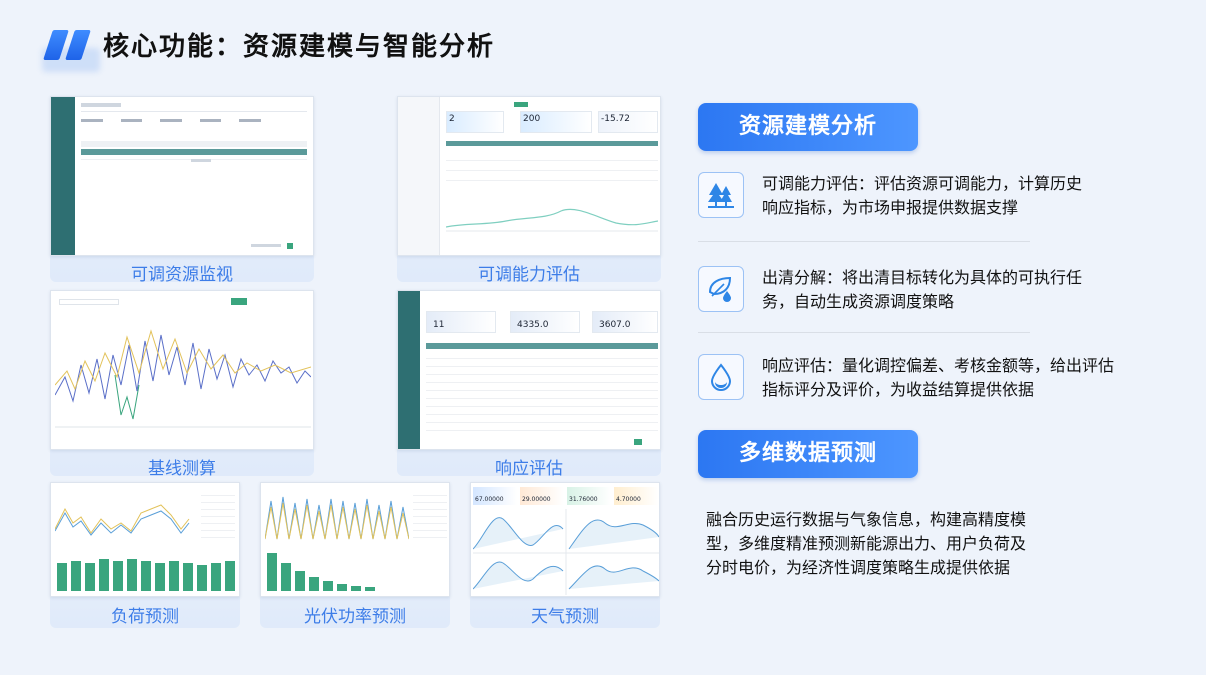  Describe the element at coordinates (628, 122) in the screenshot. I see `capacity-card: -15.72` at that location.